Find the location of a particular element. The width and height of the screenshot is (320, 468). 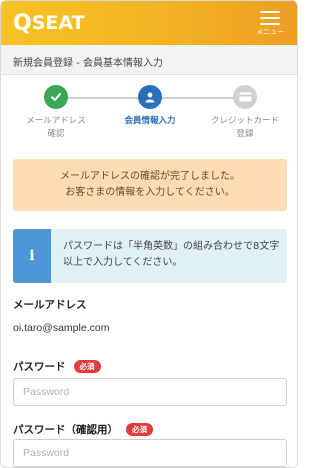

password-confirm-input is located at coordinates (150, 453).